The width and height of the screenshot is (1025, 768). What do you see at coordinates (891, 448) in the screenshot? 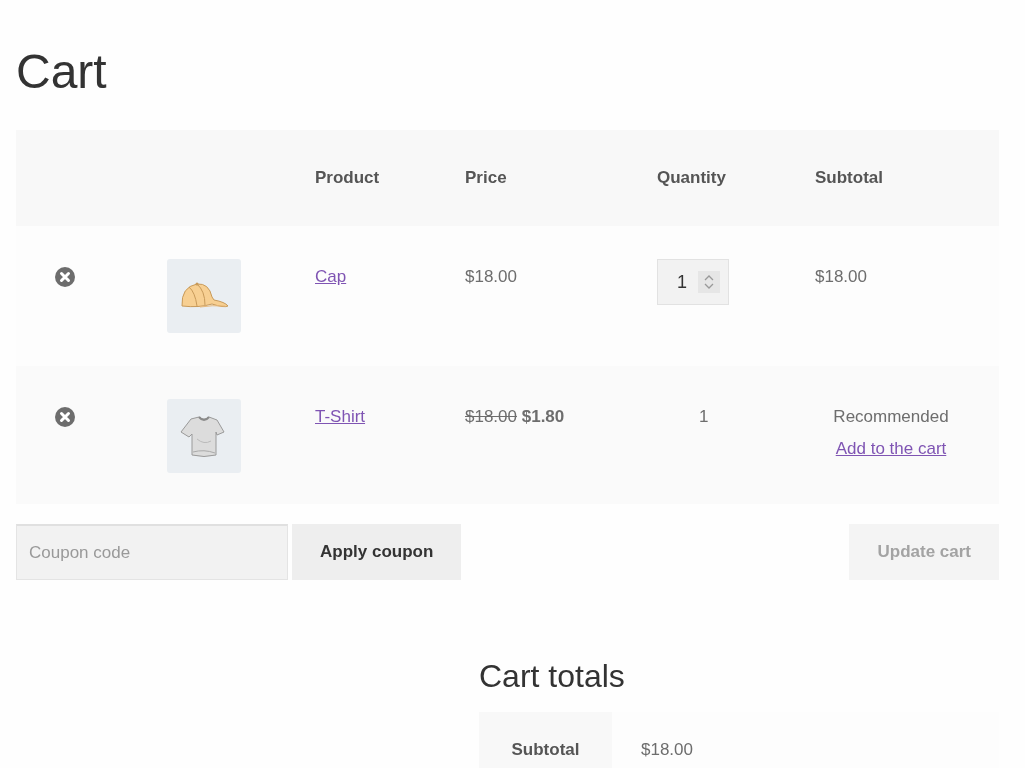
I see `add-to-cart-link: Add to the cart` at bounding box center [891, 448].